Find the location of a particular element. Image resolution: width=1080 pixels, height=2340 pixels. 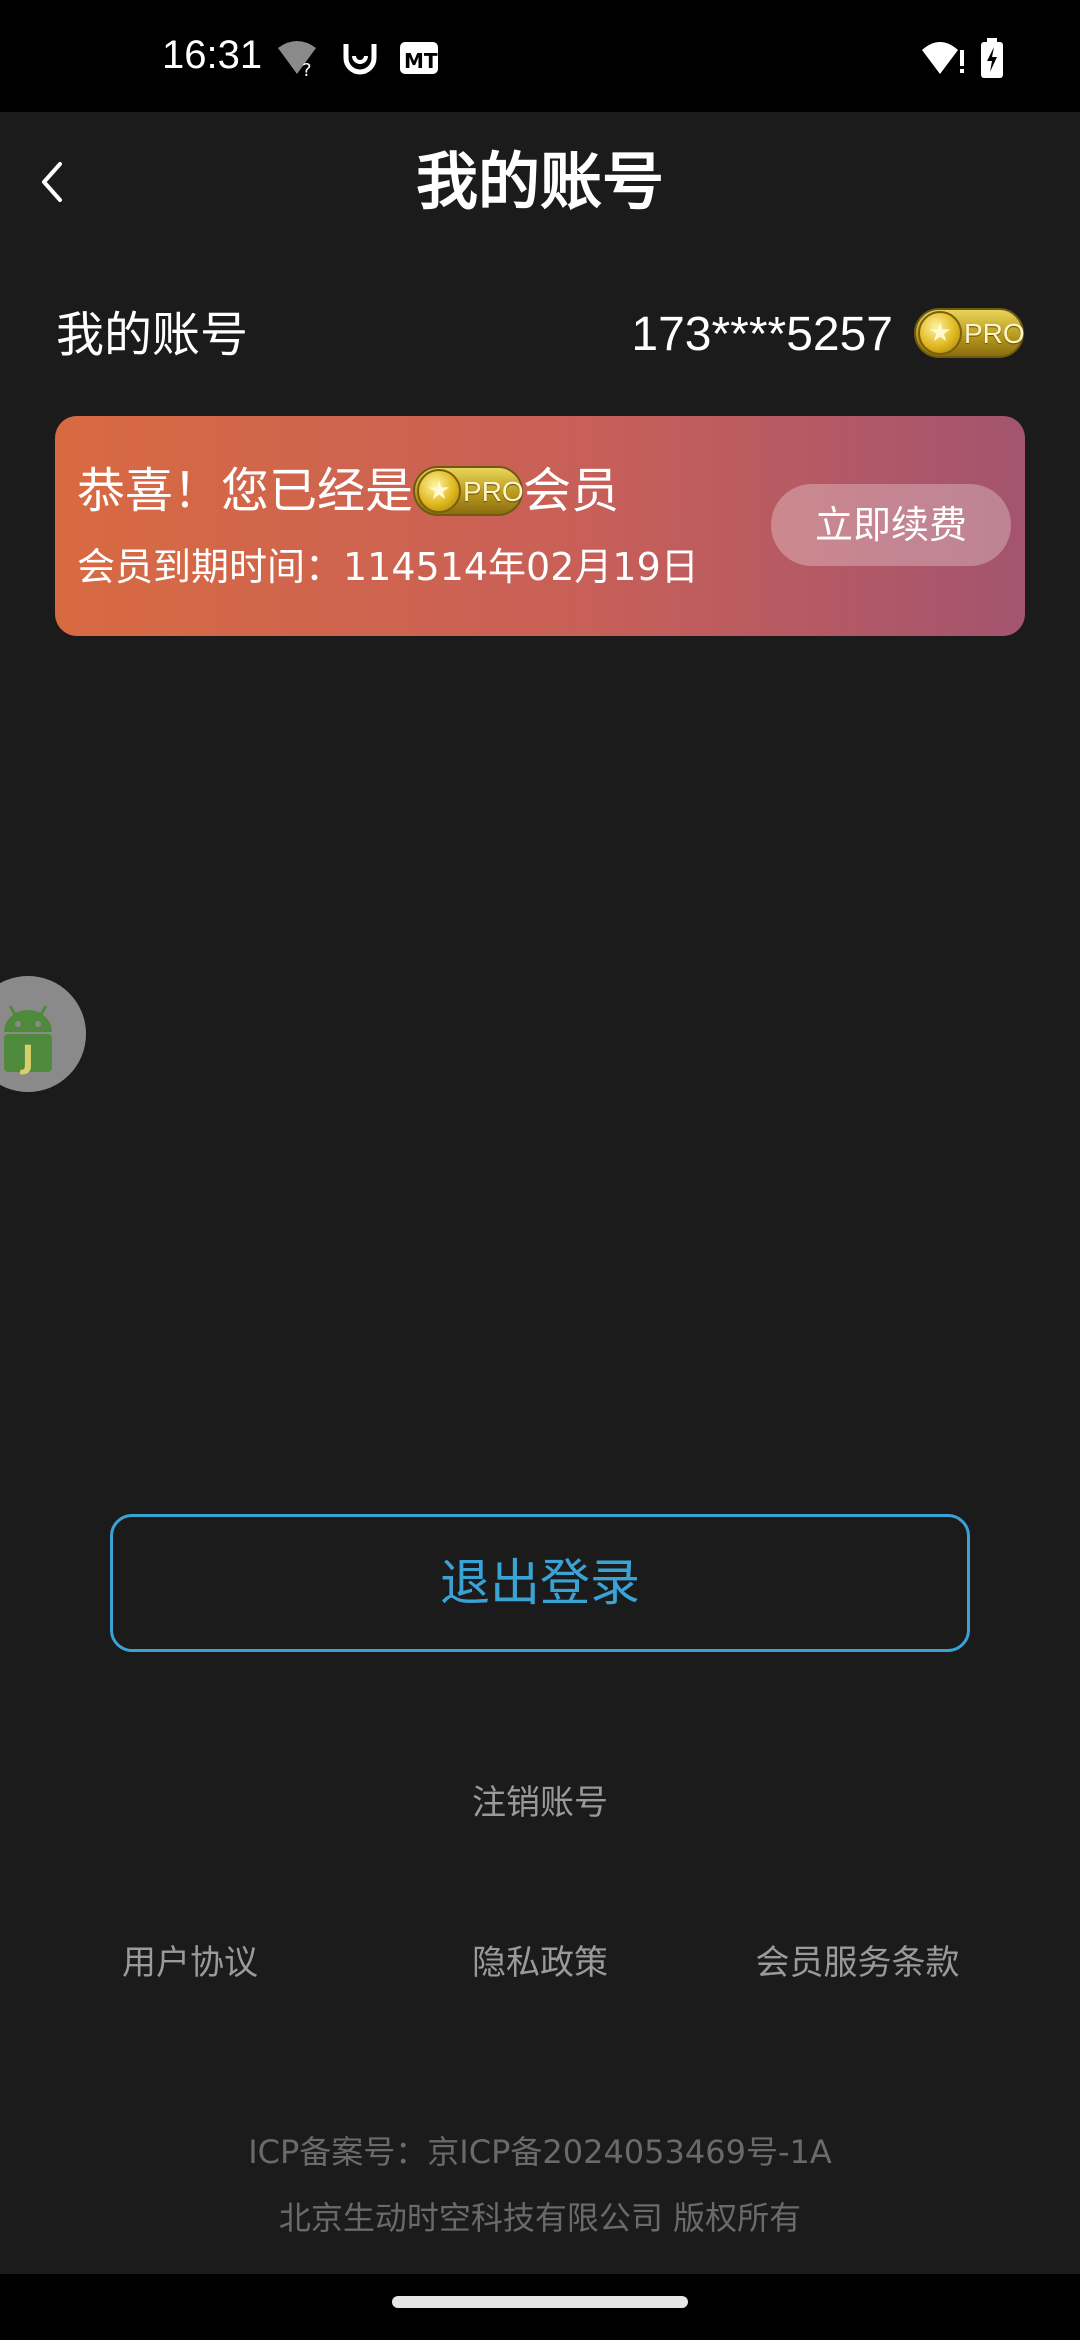

congrats-prefix: 恭喜！您已经是 is located at coordinates (245, 491).